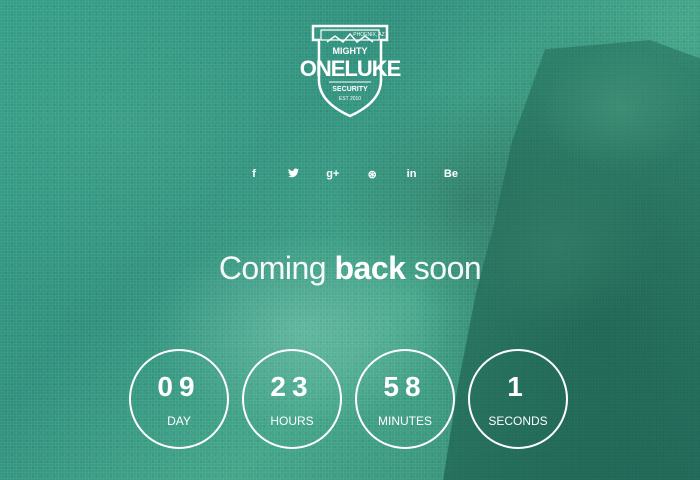 The height and width of the screenshot is (480, 700). I want to click on logo-mighty-text: MIGHTY, so click(350, 51).